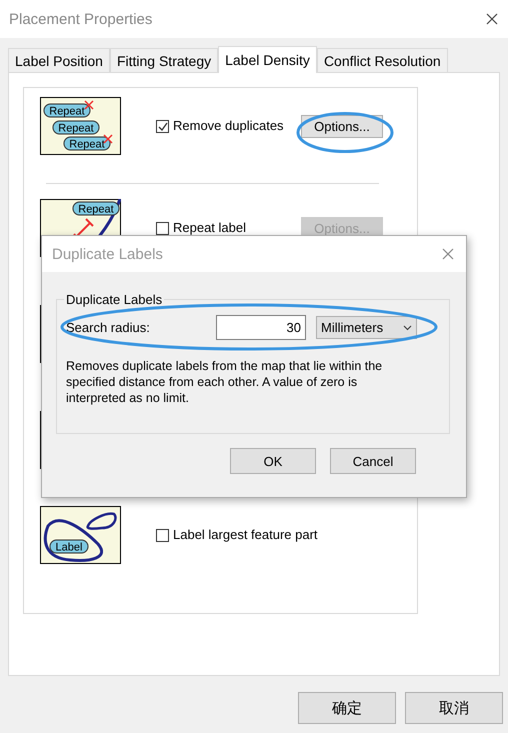 Image resolution: width=508 pixels, height=733 pixels. What do you see at coordinates (382, 60) in the screenshot?
I see `tab: Conflict Resolution` at bounding box center [382, 60].